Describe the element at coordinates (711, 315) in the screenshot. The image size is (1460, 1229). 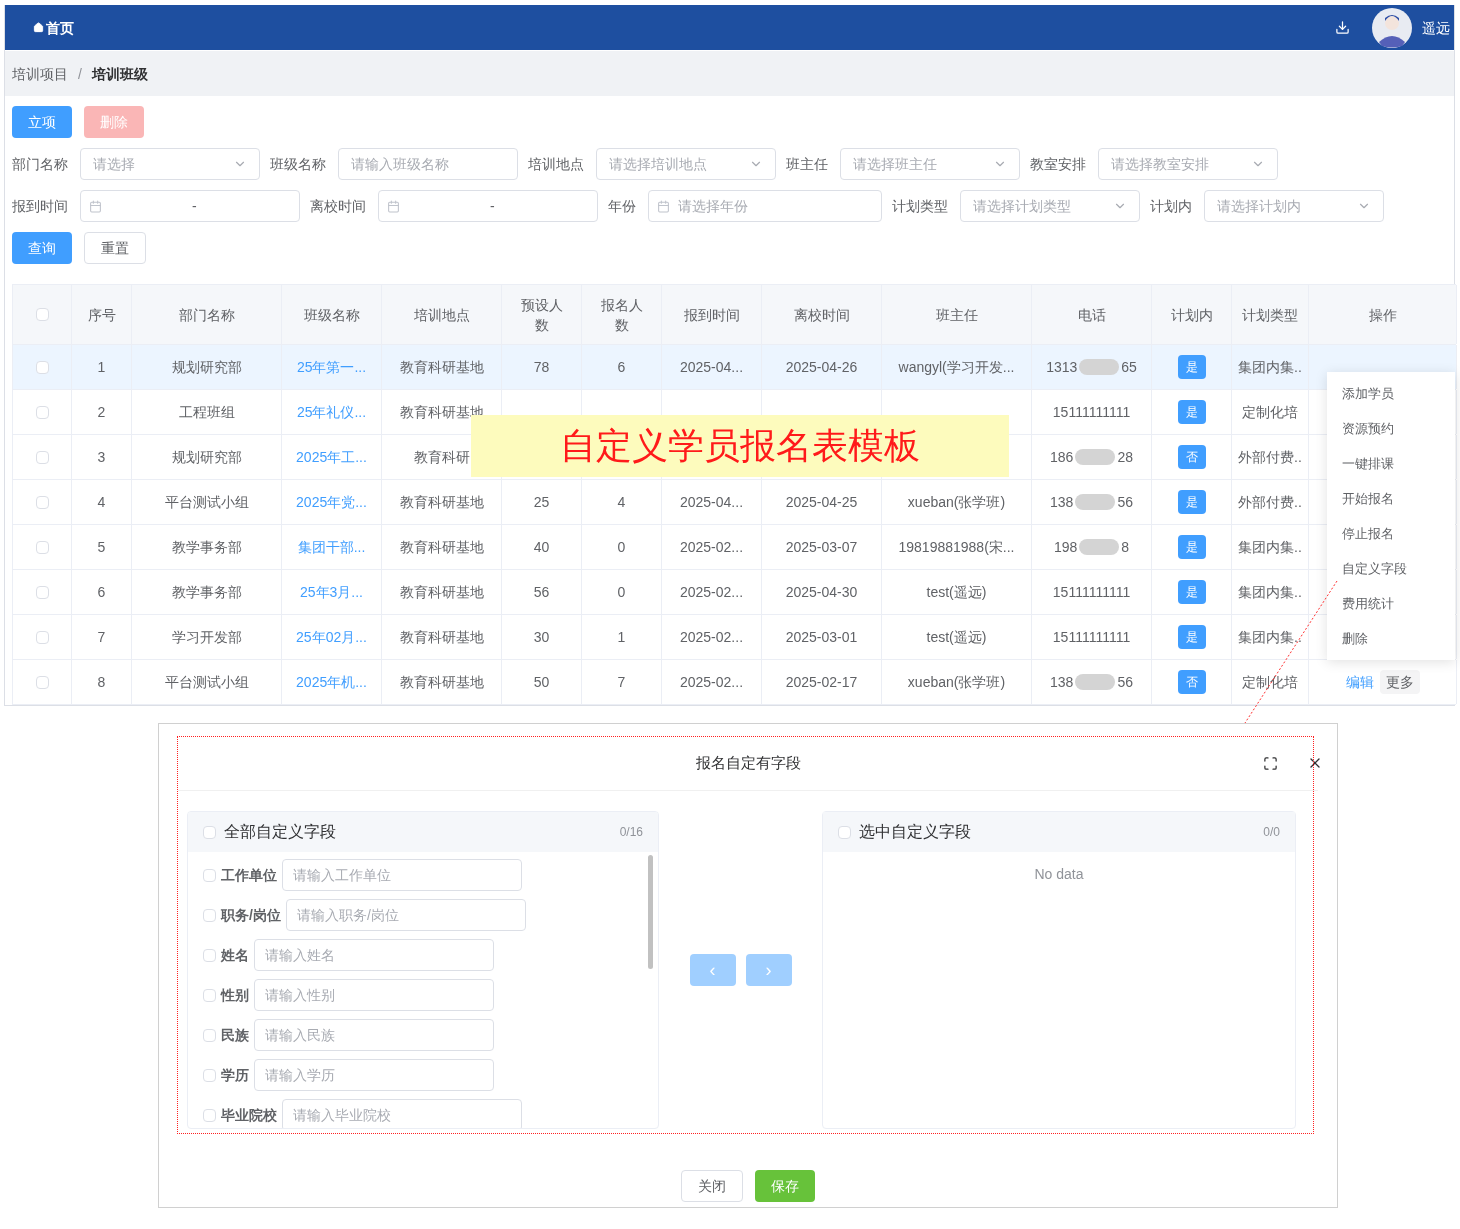
I see `column-header: 报到时间` at that location.